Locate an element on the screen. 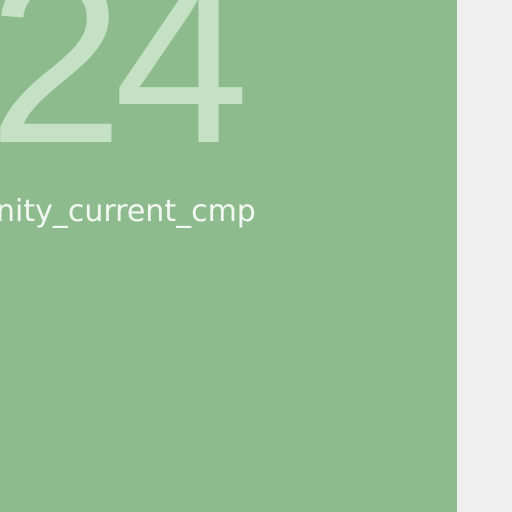  metric-caption: nity_current_cmp is located at coordinates (128, 211).